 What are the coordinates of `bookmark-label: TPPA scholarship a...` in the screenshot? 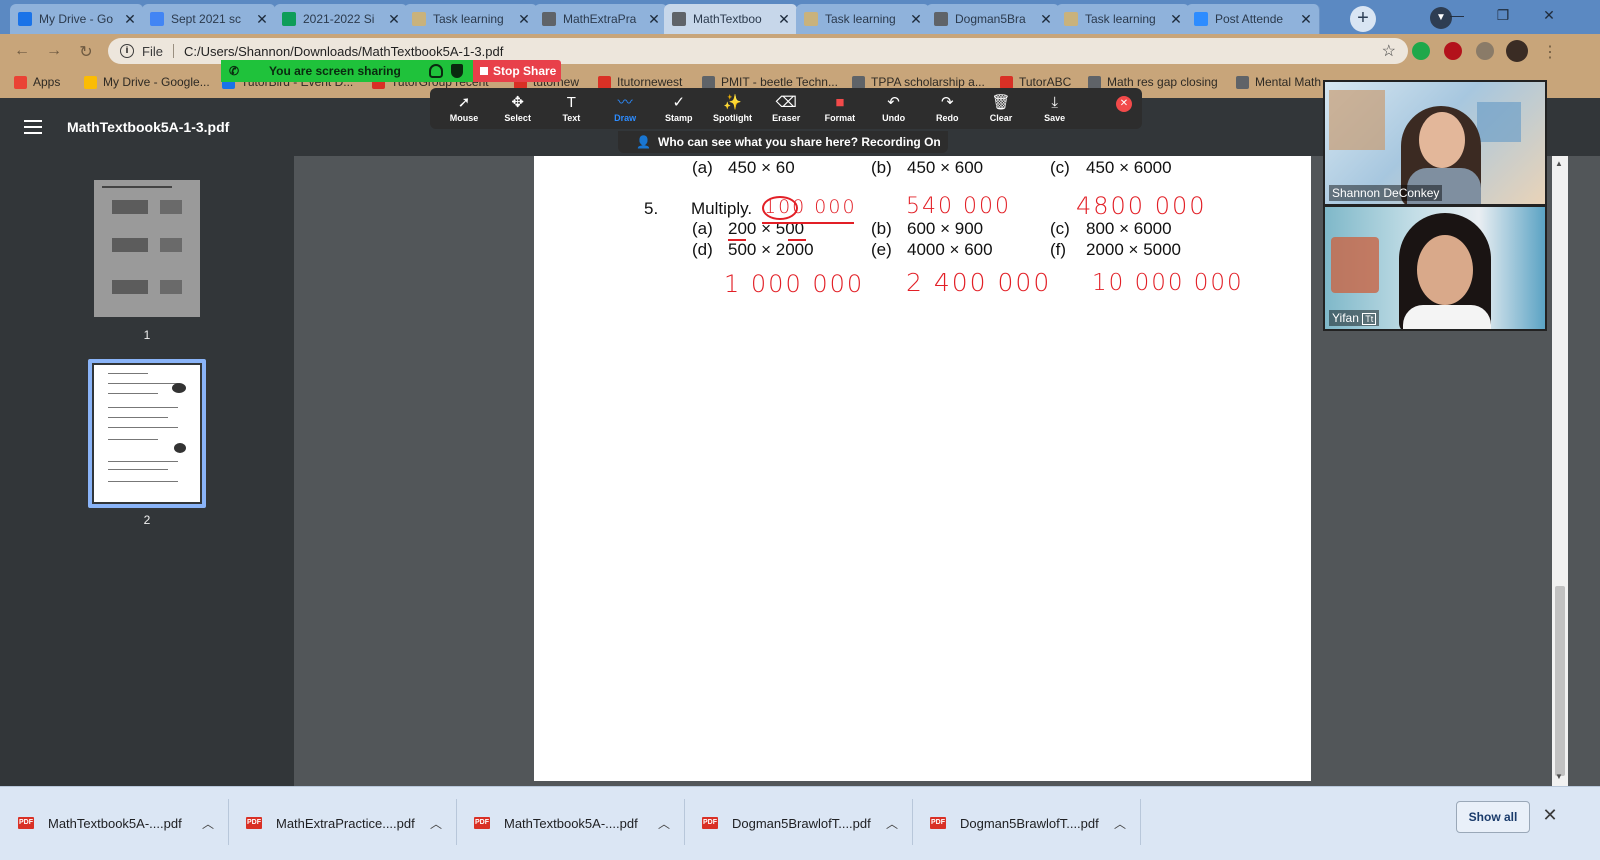 It's located at (928, 82).